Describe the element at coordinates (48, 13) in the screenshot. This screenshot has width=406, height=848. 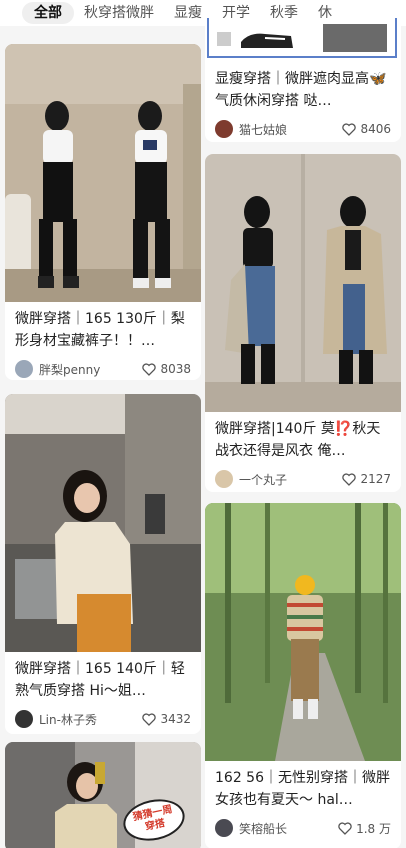
I see `tab-all: 全部` at that location.